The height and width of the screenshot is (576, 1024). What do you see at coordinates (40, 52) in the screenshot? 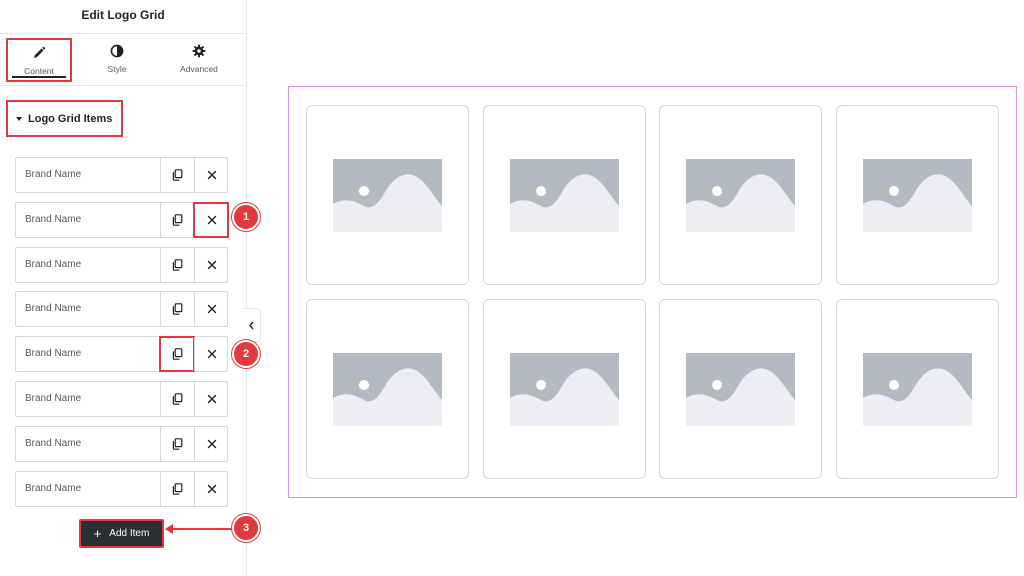
I see `pencil-icon` at bounding box center [40, 52].